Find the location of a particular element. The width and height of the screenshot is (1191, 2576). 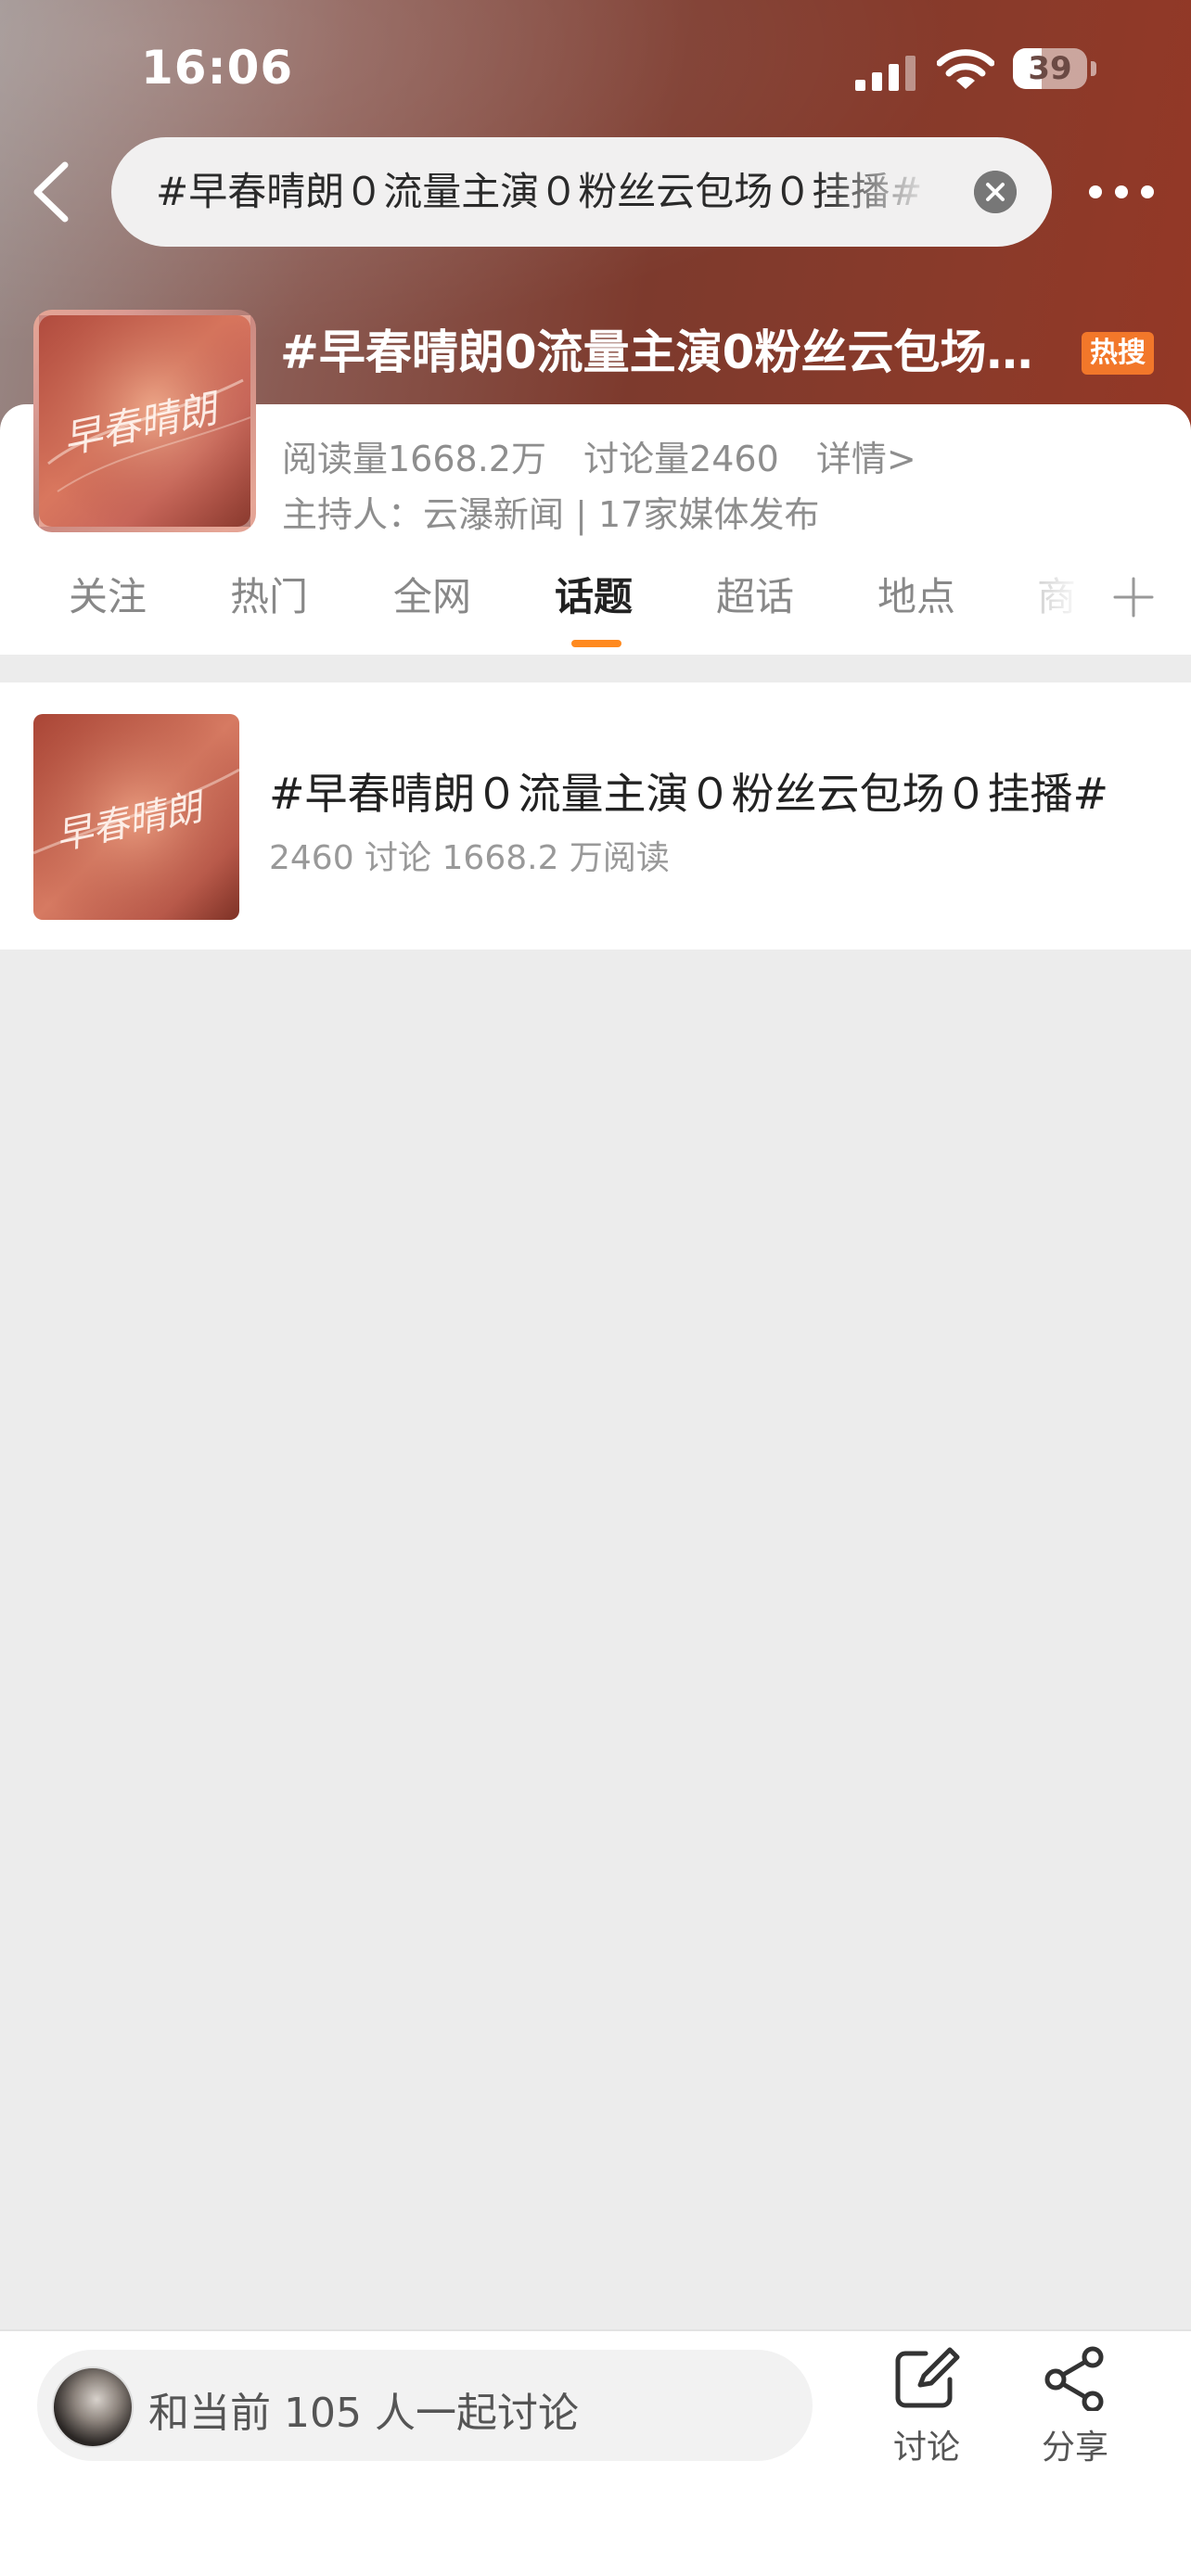

topic-stats: 阅读量1668.2万 讨论量2460 详情> is located at coordinates (612, 455).